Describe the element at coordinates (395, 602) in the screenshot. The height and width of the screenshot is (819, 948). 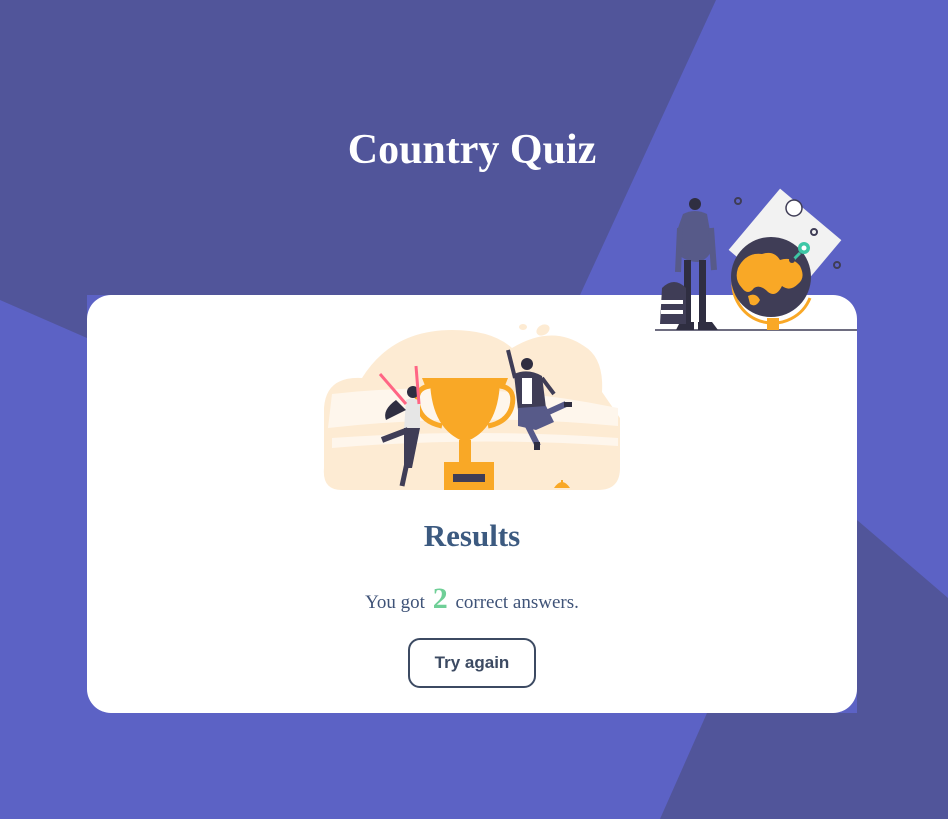
I see `score-prefix: You got` at that location.